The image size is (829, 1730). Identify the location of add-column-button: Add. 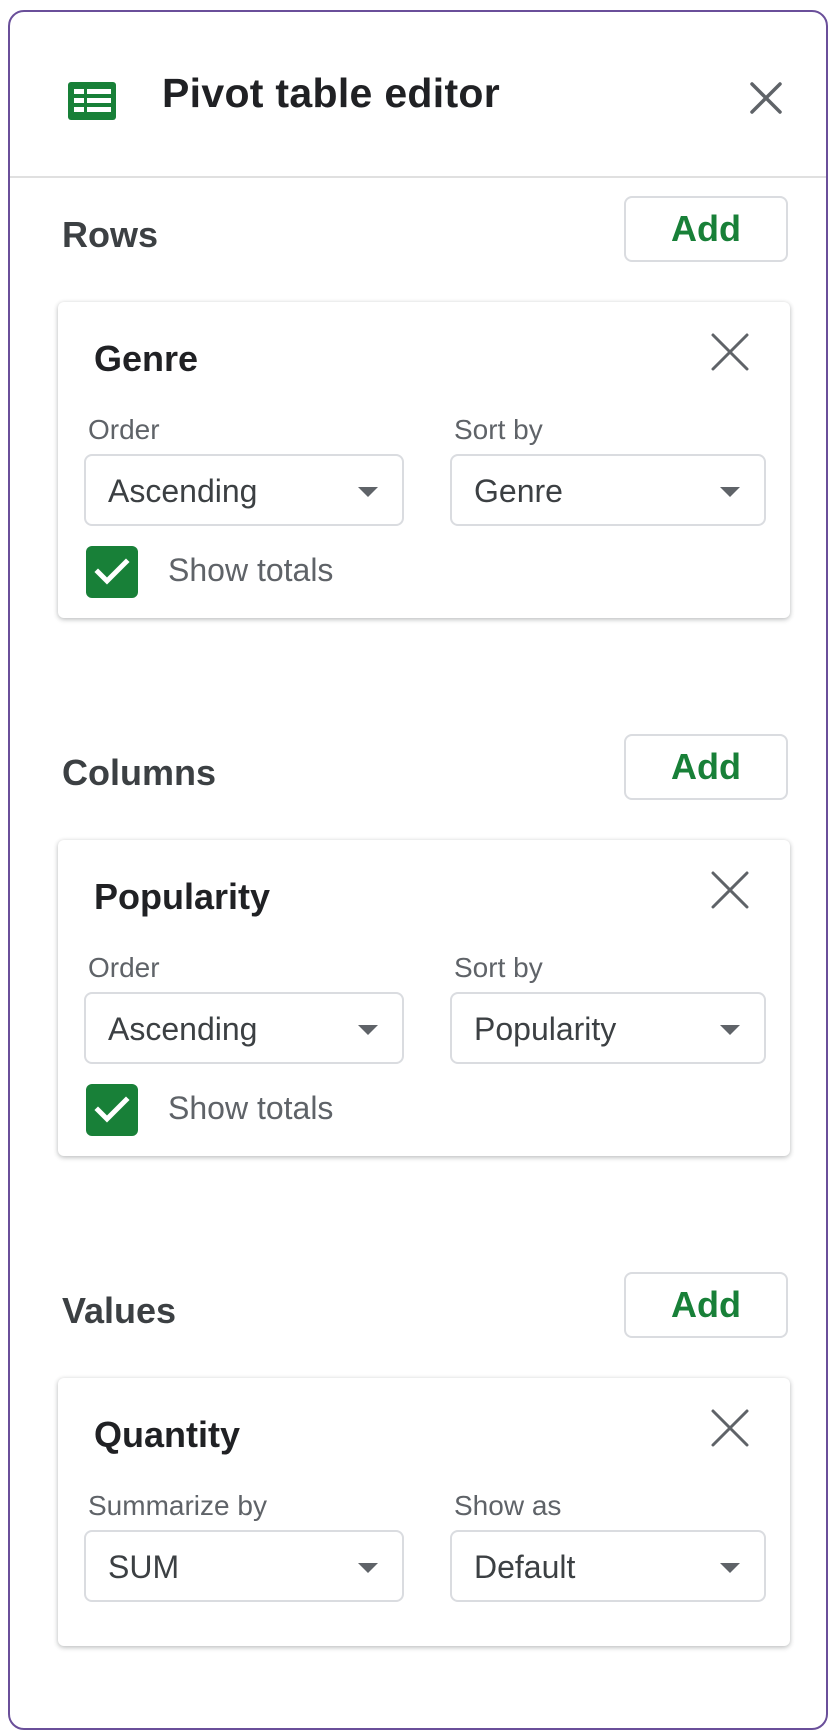
(706, 767).